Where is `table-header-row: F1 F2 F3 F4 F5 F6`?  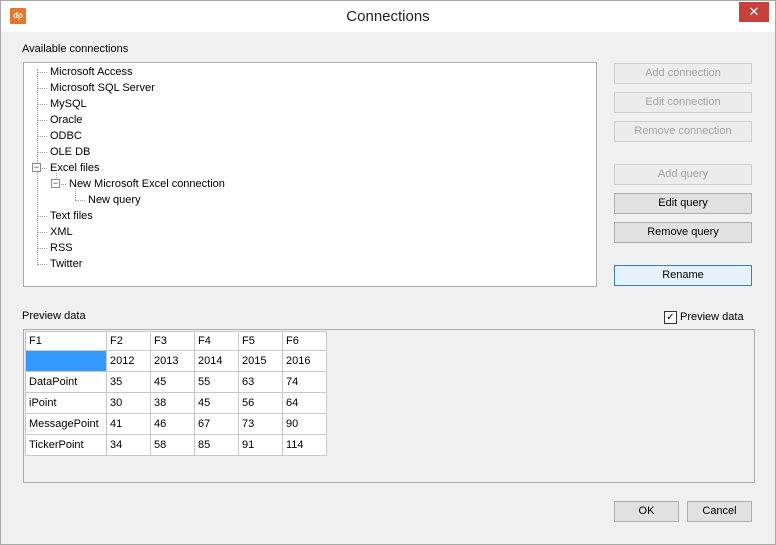 table-header-row: F1 F2 F3 F4 F5 F6 is located at coordinates (176, 341).